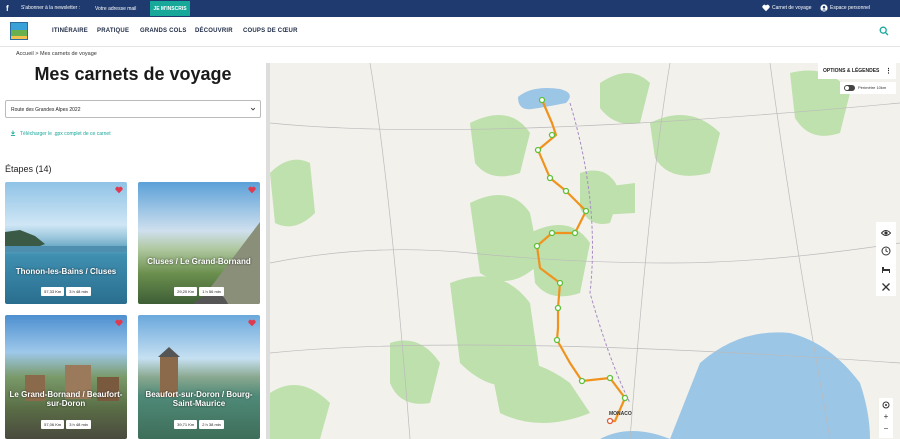 This screenshot has width=900, height=439. Describe the element at coordinates (886, 428) in the screenshot. I see `zoom-out-button: −` at that location.